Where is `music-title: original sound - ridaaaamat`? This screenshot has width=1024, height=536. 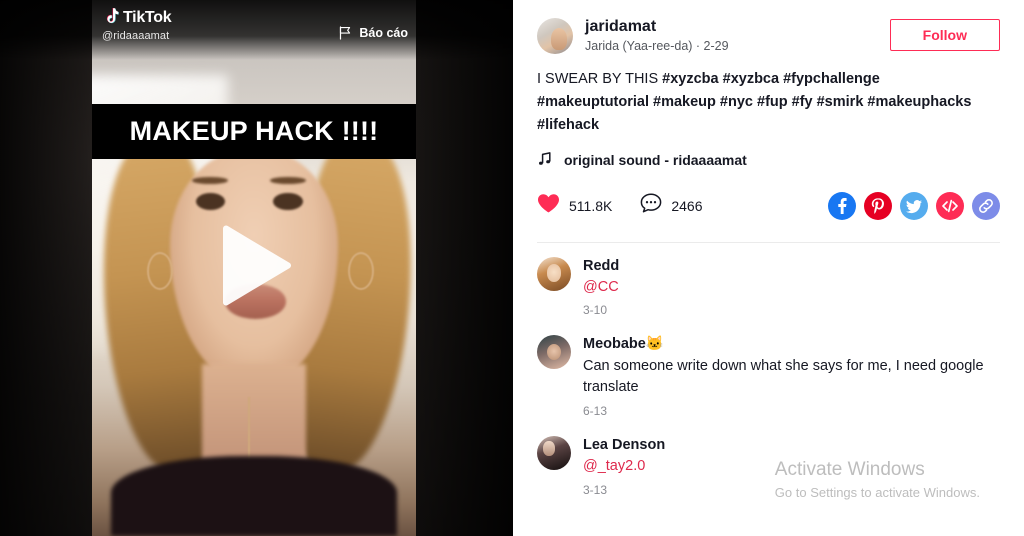 music-title: original sound - ridaaaamat is located at coordinates (655, 160).